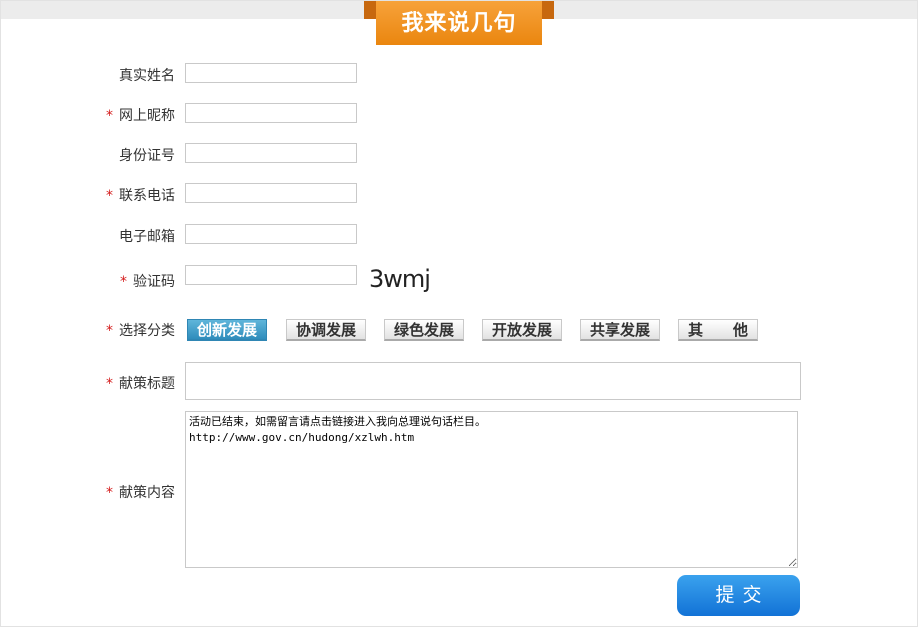 This screenshot has width=918, height=627. Describe the element at coordinates (147, 156) in the screenshot. I see `id-number-label: 身份证号` at that location.